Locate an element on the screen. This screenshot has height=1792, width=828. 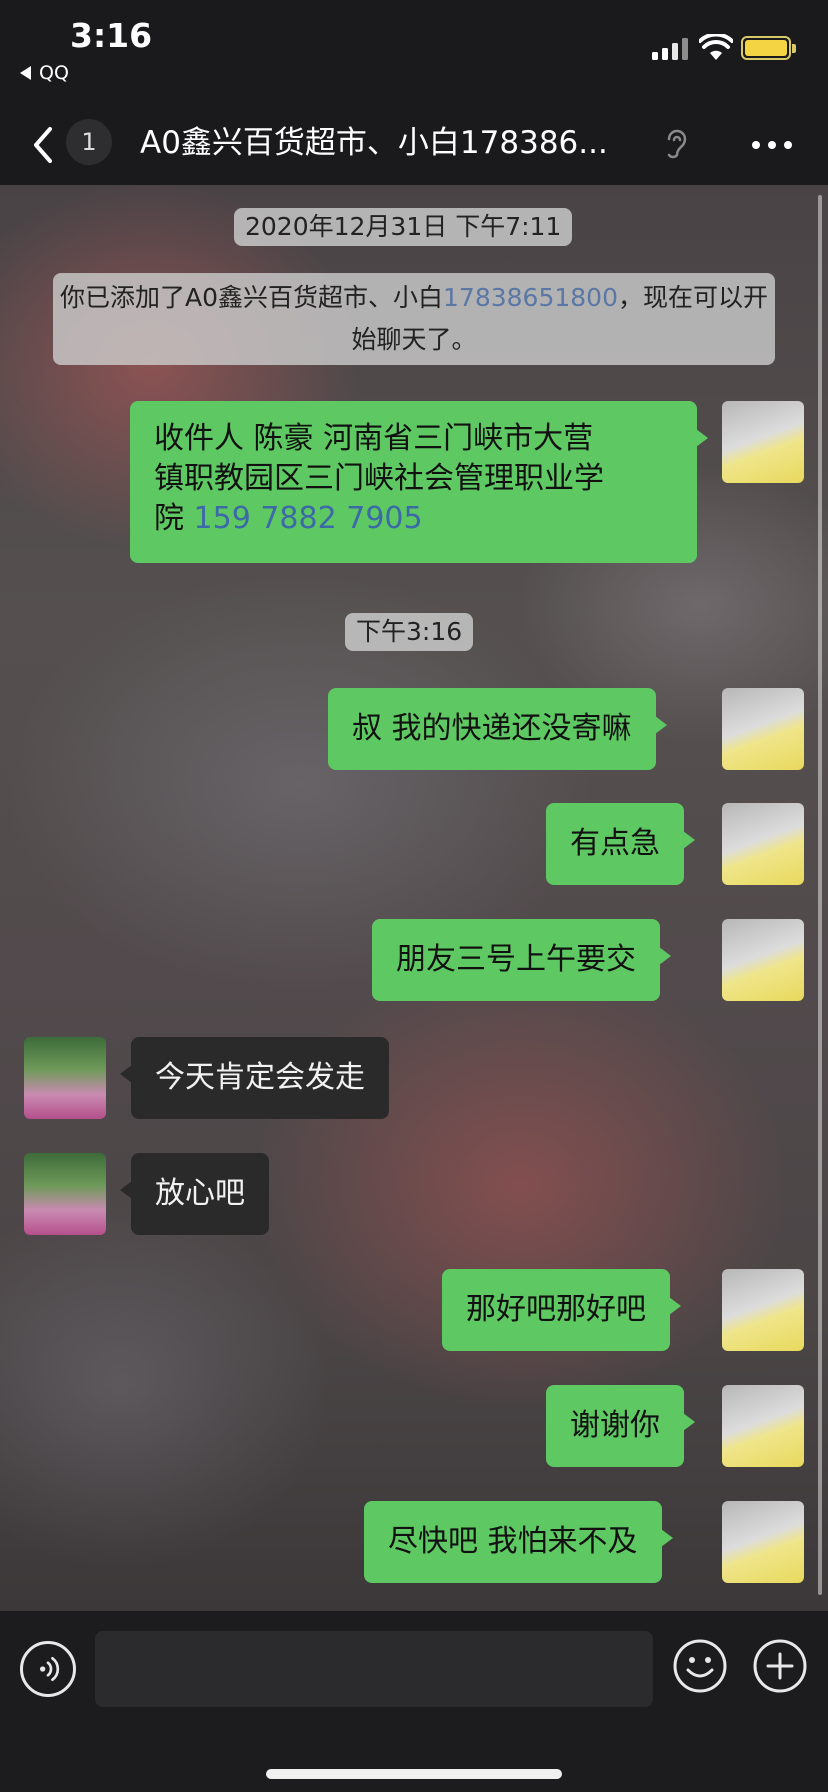
message-bubble-outgoing: 朋友三号上午要交 is located at coordinates (521, 960).